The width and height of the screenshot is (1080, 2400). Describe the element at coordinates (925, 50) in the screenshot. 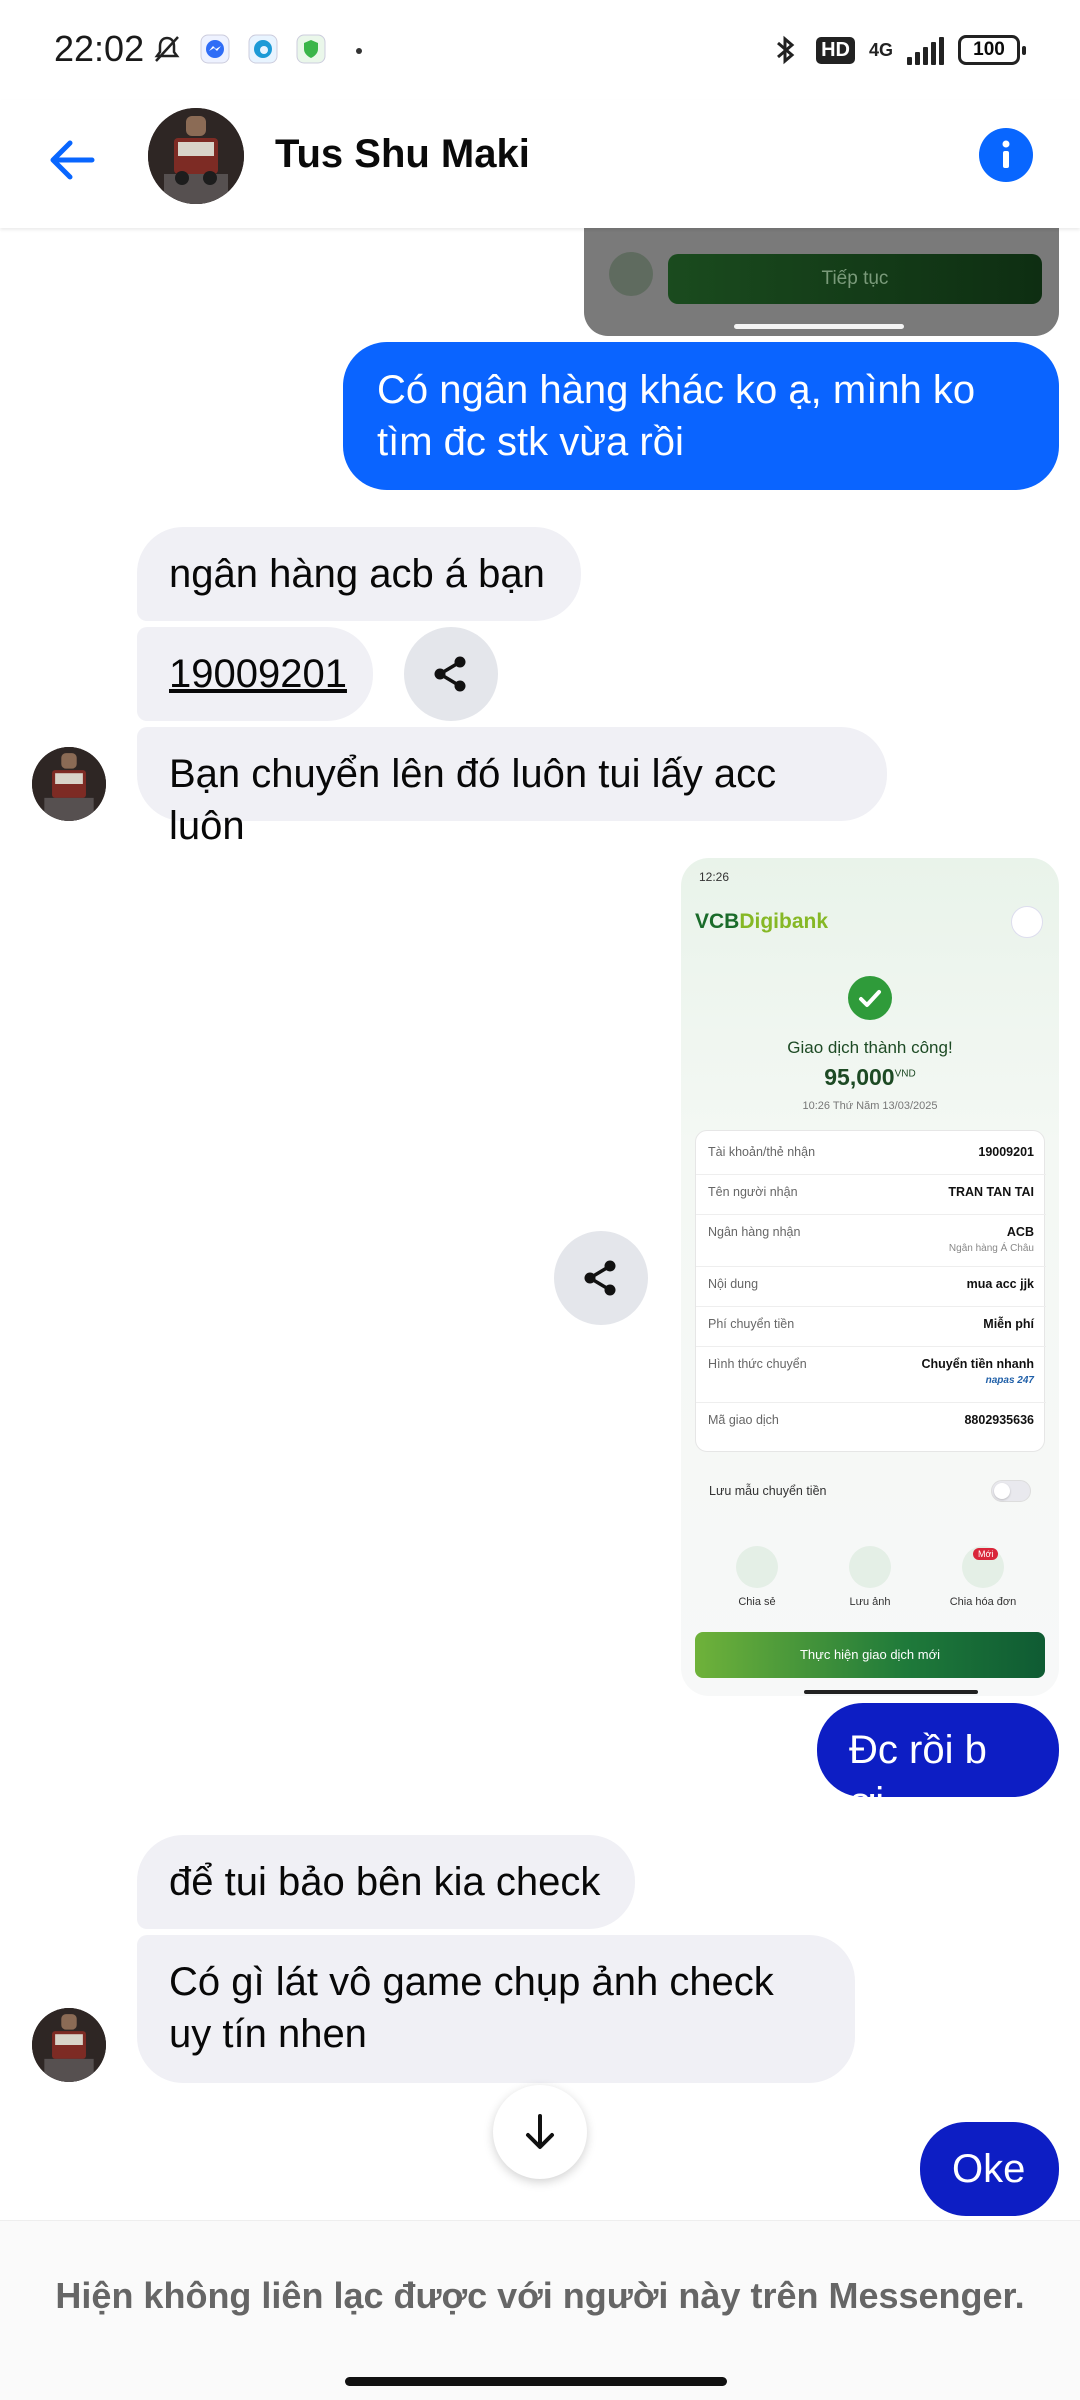

I see `signal-bars-icon` at that location.